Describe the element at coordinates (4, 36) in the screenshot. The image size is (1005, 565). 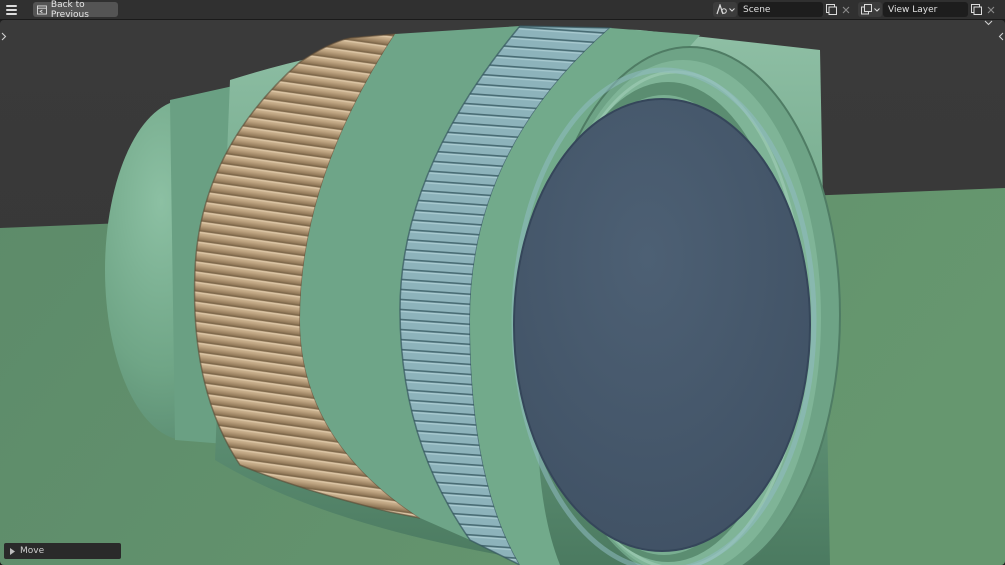
I see `chevron-right-icon` at that location.